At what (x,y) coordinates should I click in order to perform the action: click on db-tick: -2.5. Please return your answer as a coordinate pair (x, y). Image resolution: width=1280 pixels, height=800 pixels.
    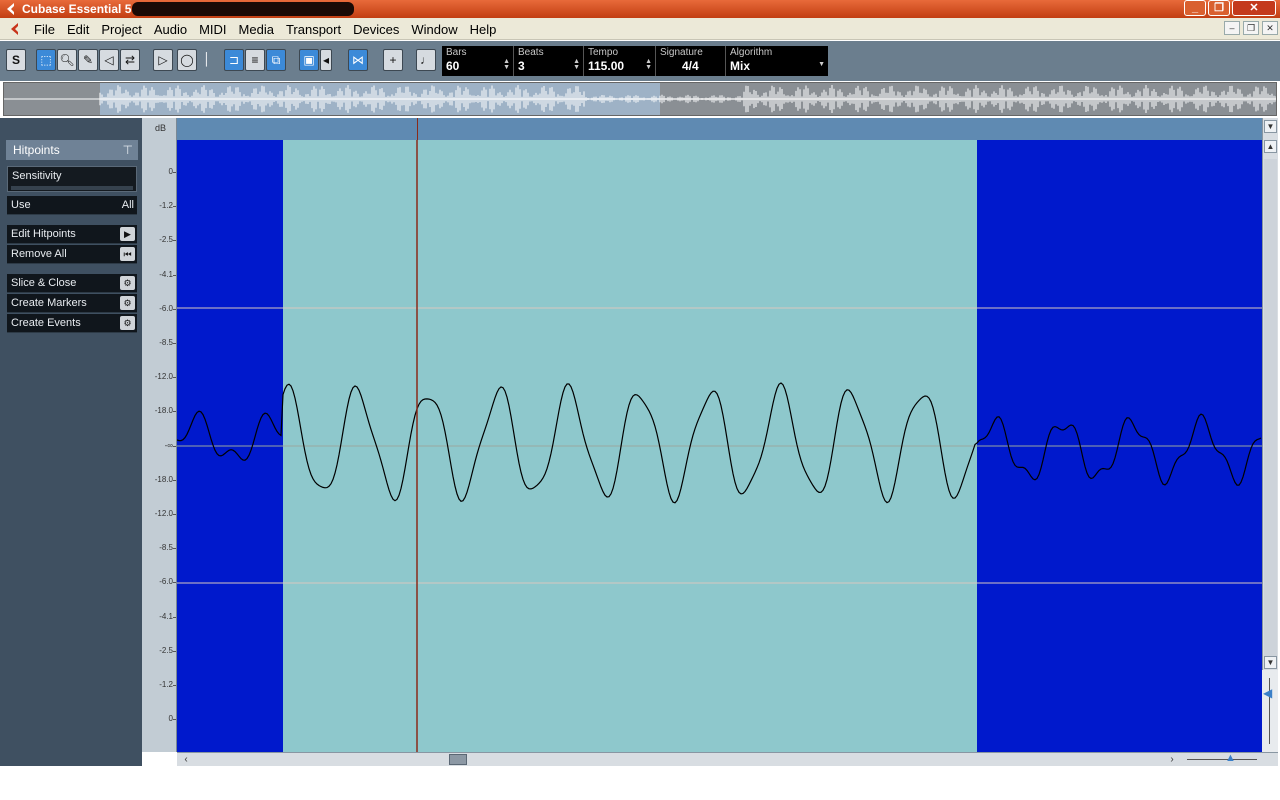
    Looking at the image, I should click on (167, 239).